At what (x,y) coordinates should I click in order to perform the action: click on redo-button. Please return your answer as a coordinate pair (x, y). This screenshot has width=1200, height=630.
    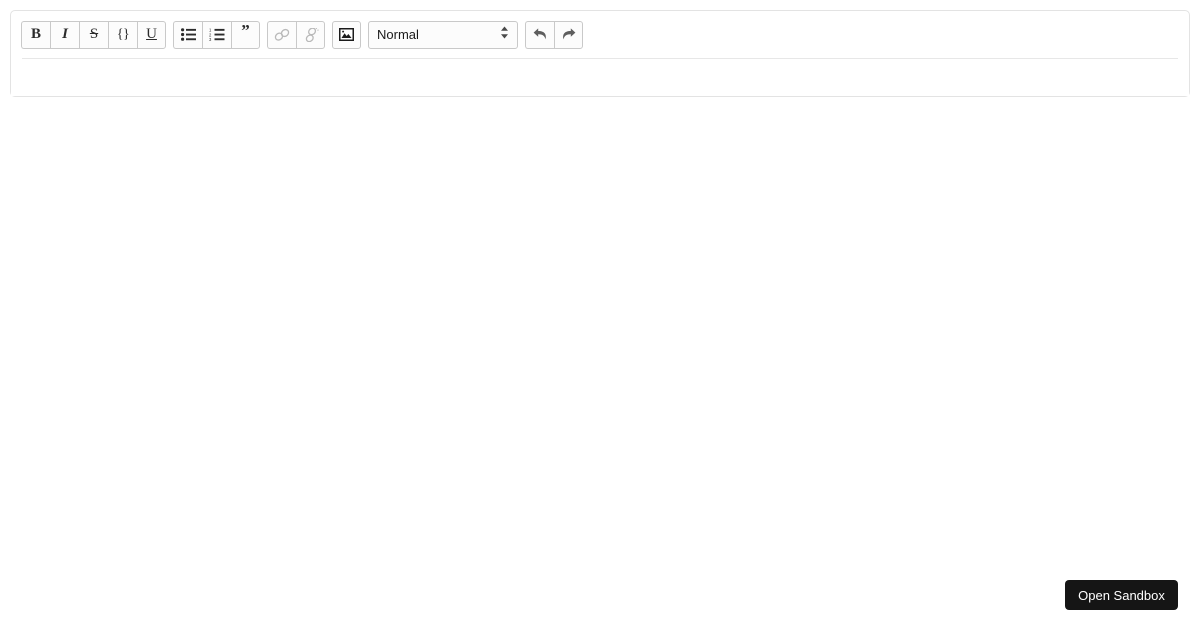
    Looking at the image, I should click on (568, 34).